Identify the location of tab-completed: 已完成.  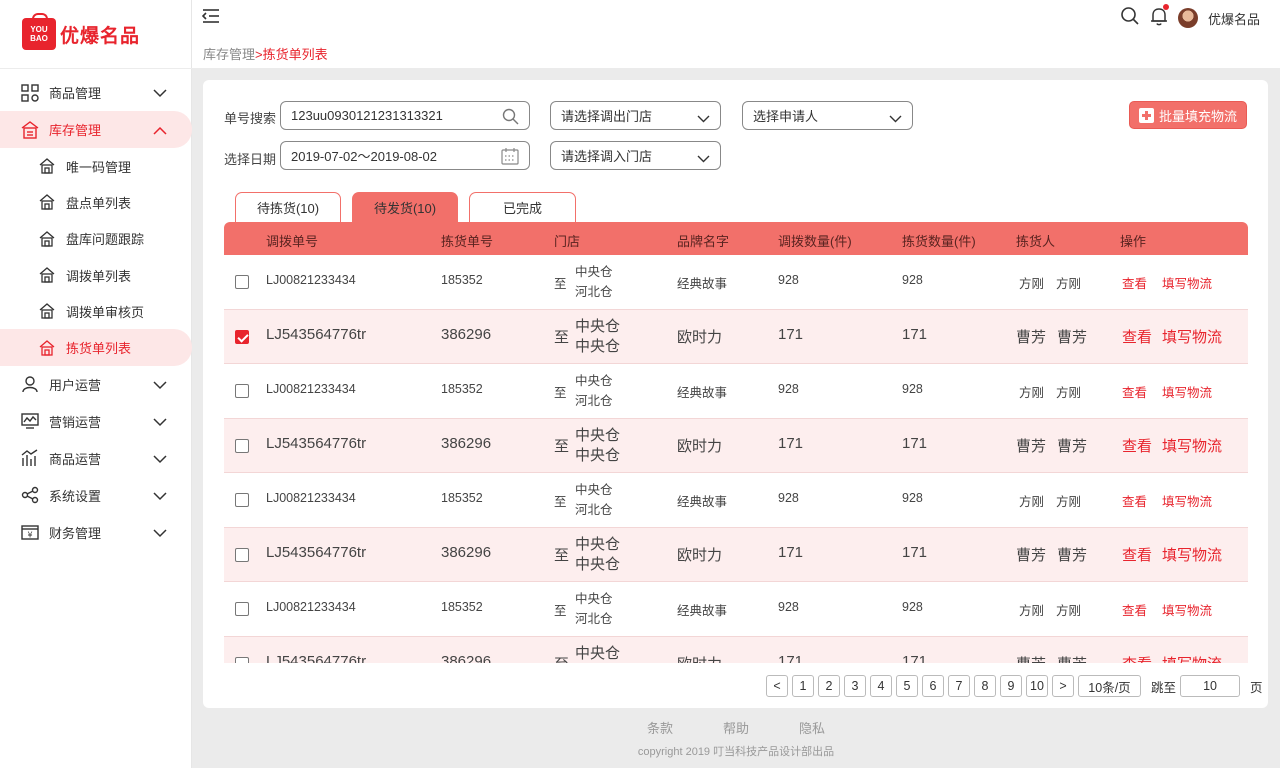
(522, 207).